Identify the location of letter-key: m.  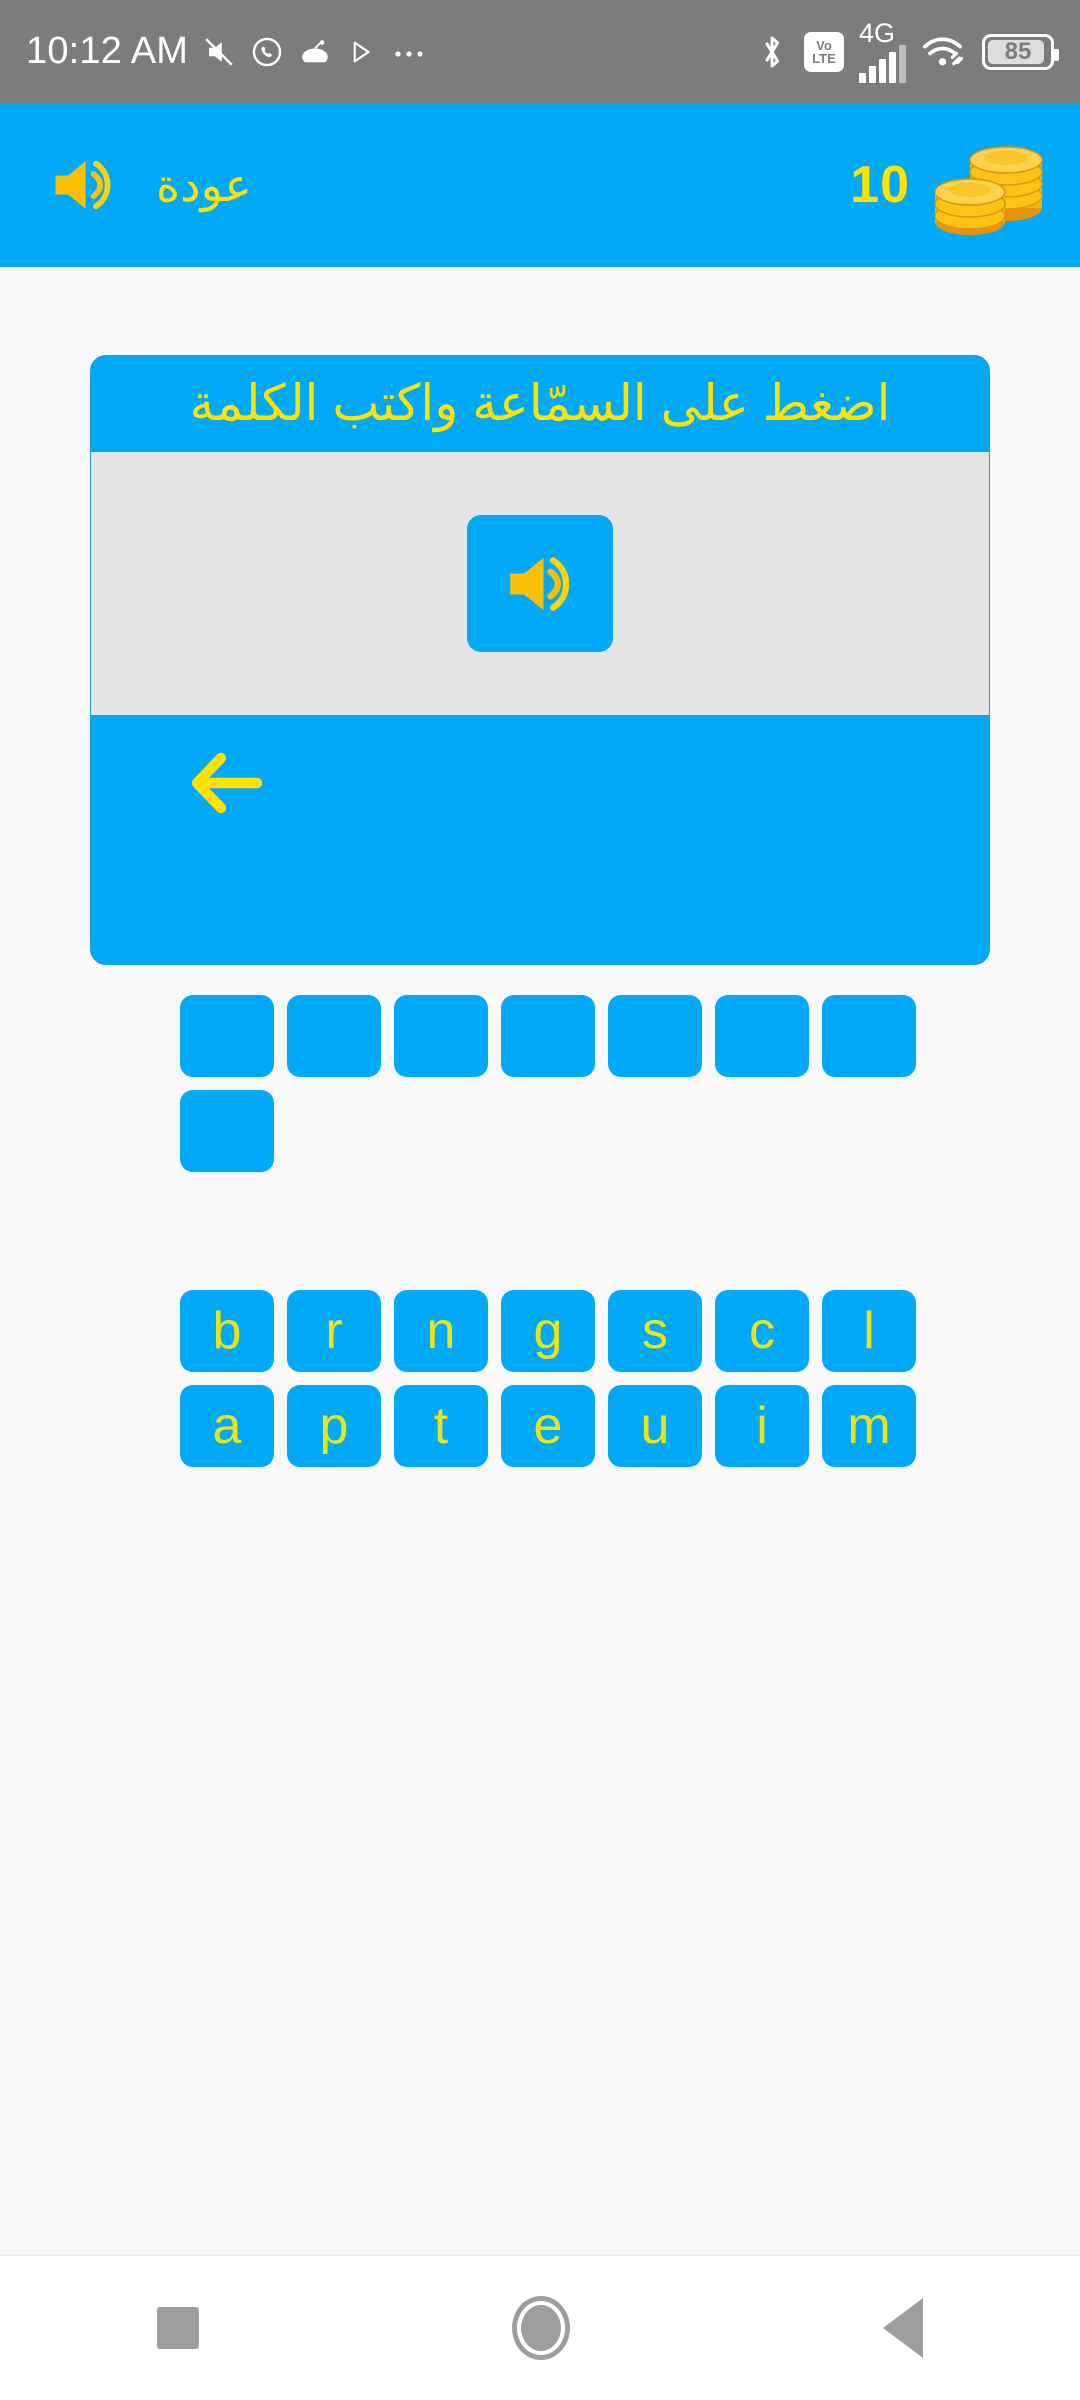
(869, 1426).